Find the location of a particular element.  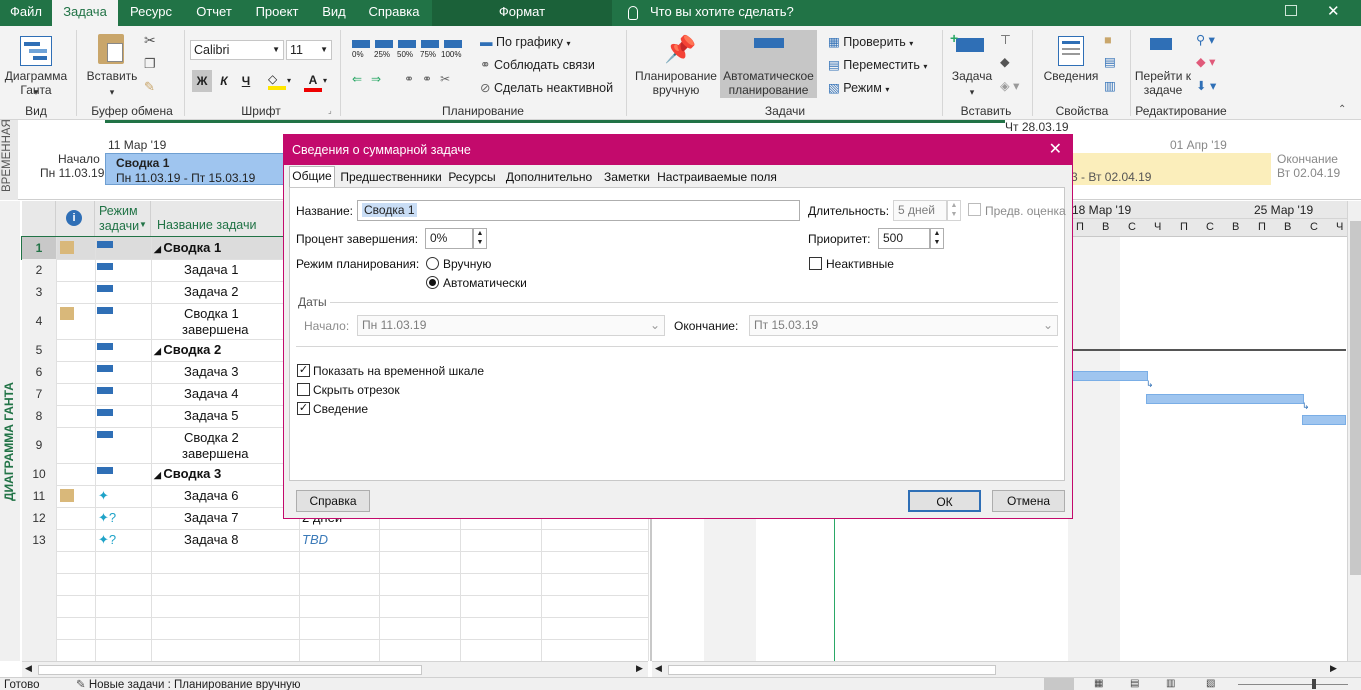

copy-icon: ❐ is located at coordinates (150, 64).